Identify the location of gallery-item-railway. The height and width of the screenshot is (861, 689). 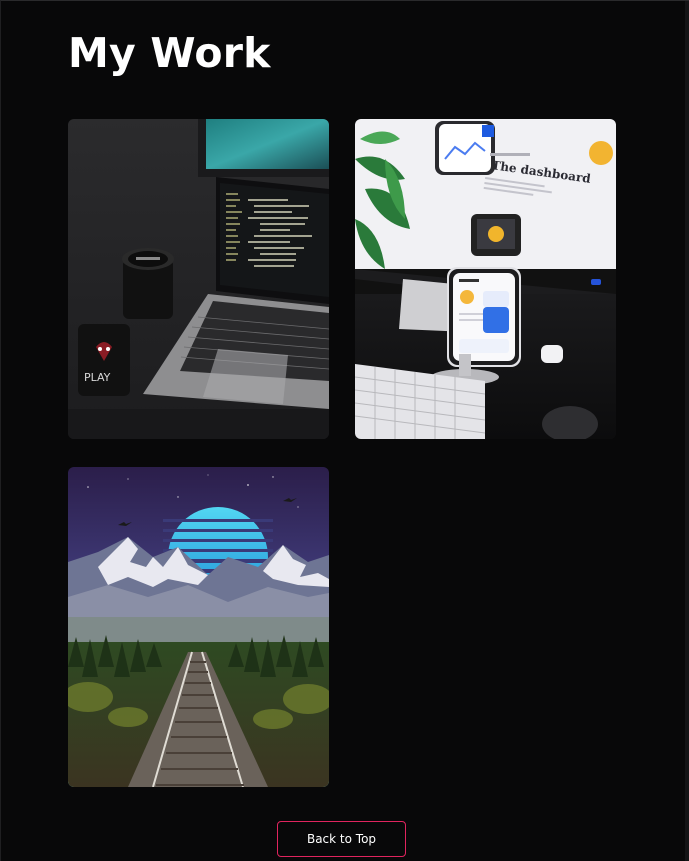
(198, 627).